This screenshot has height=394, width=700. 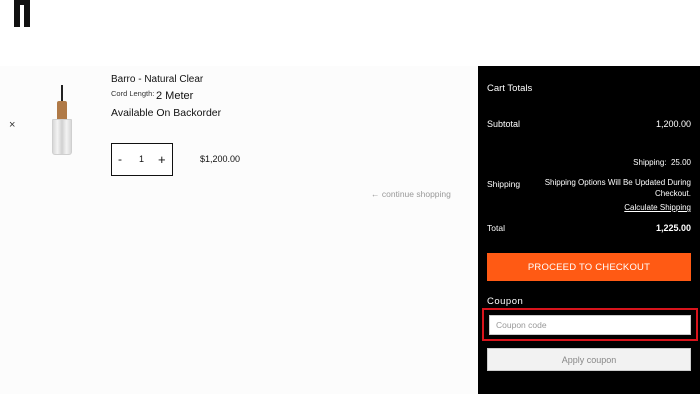 What do you see at coordinates (162, 159) in the screenshot?
I see `quantity-increase-button: +` at bounding box center [162, 159].